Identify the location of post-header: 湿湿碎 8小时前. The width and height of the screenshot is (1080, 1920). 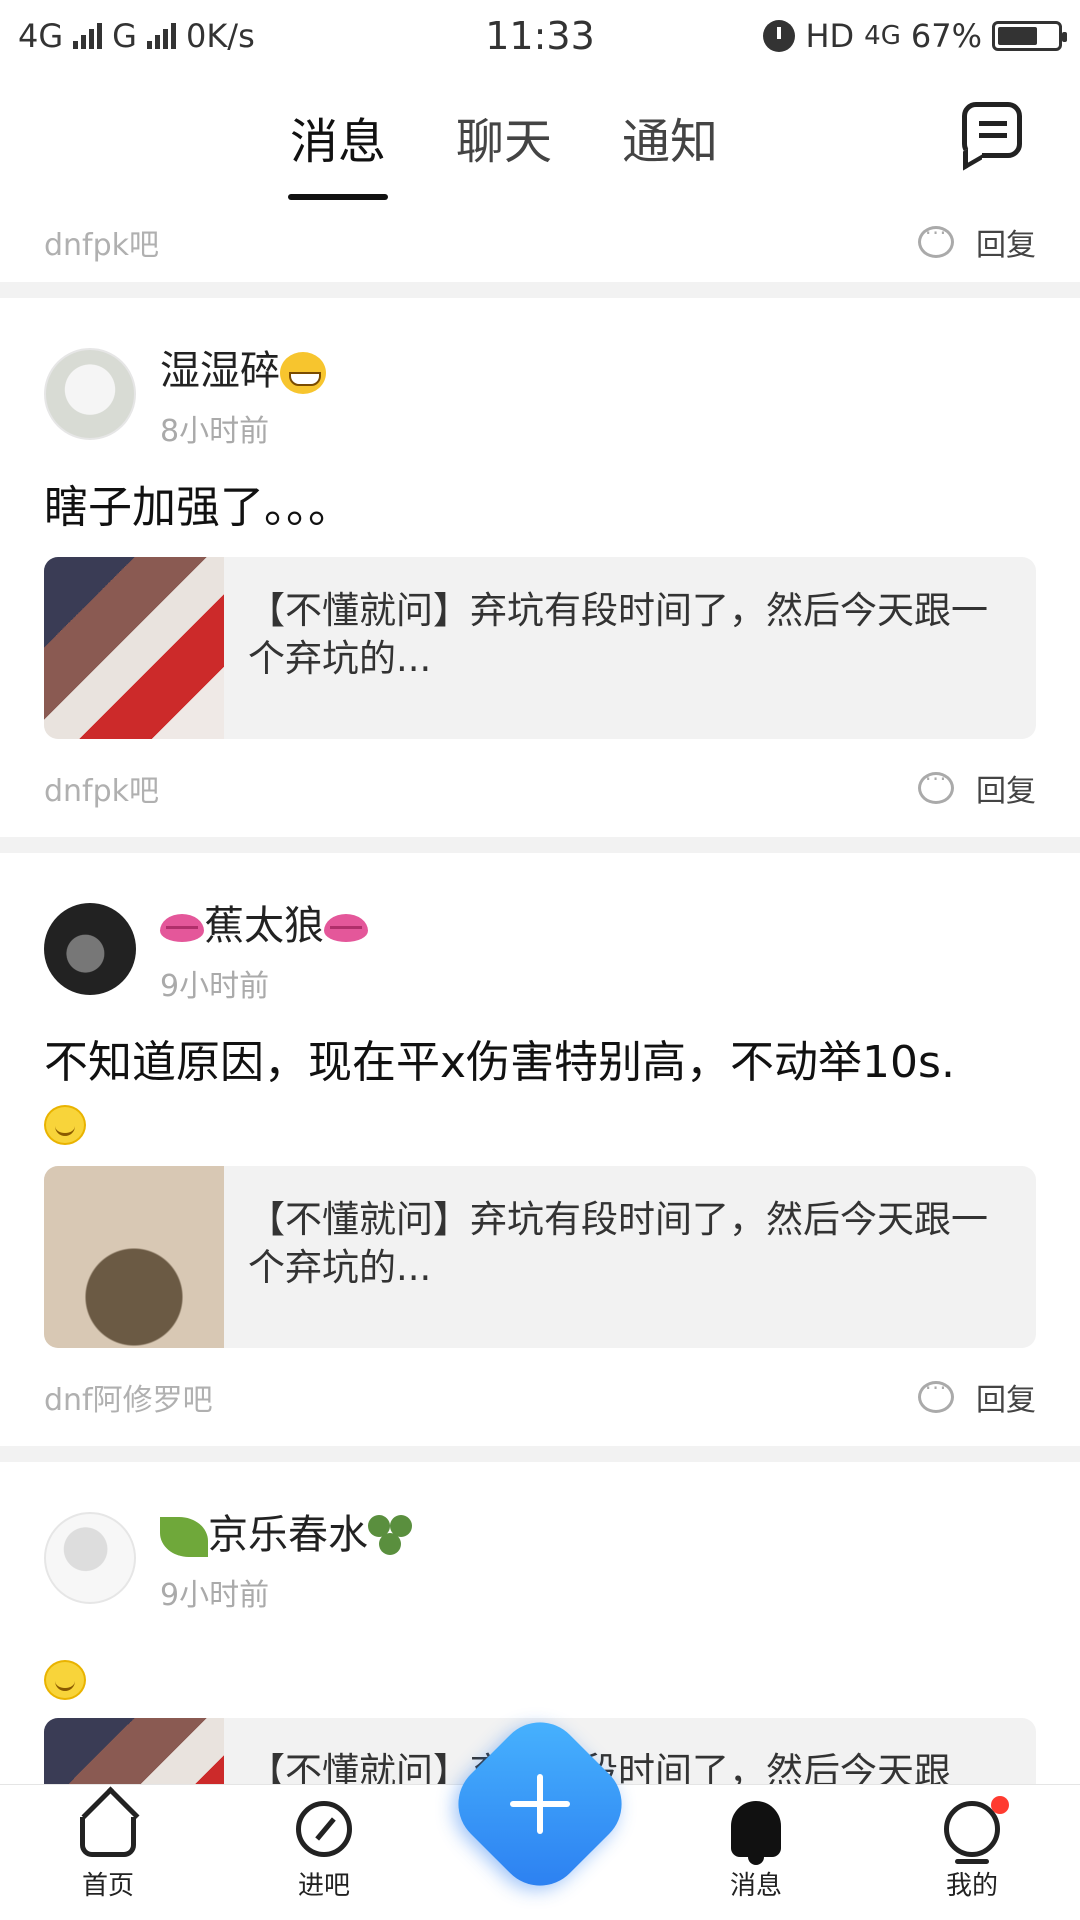
(540, 374).